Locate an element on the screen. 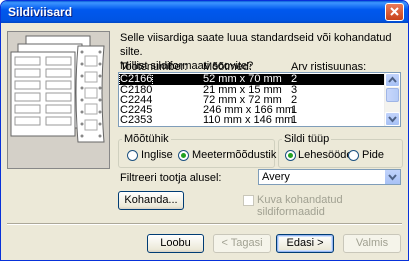  manufacturer-select: Avery is located at coordinates (329, 177).